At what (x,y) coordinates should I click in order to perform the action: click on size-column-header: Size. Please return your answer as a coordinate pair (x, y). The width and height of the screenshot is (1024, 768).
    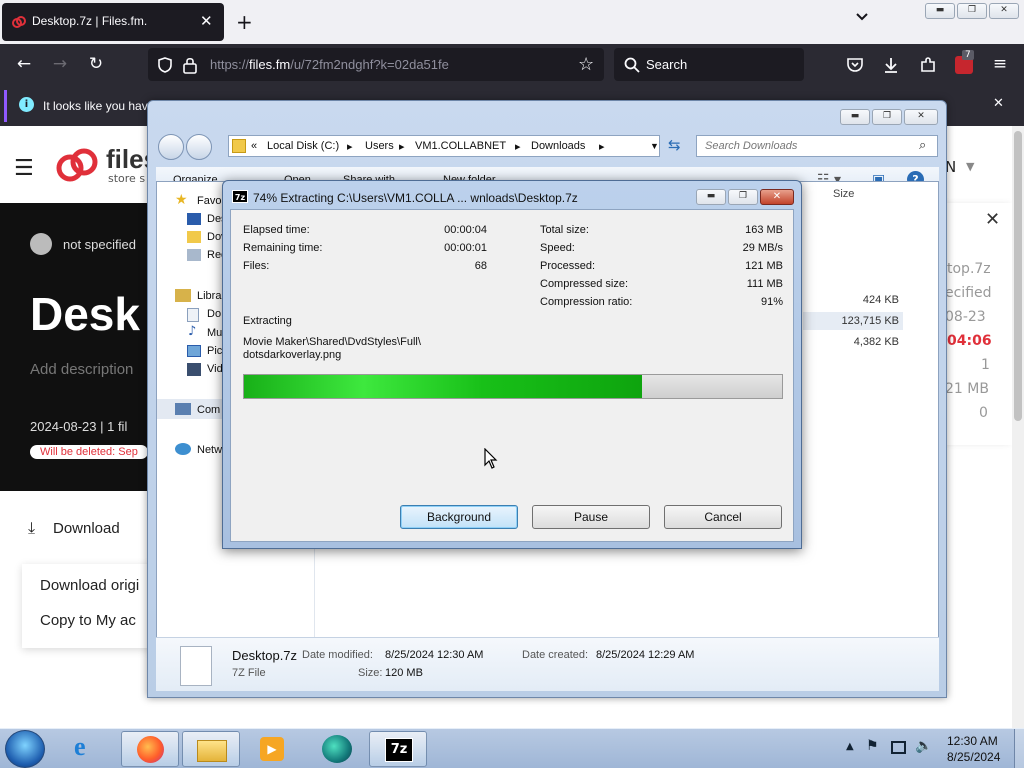
    Looking at the image, I should click on (843, 194).